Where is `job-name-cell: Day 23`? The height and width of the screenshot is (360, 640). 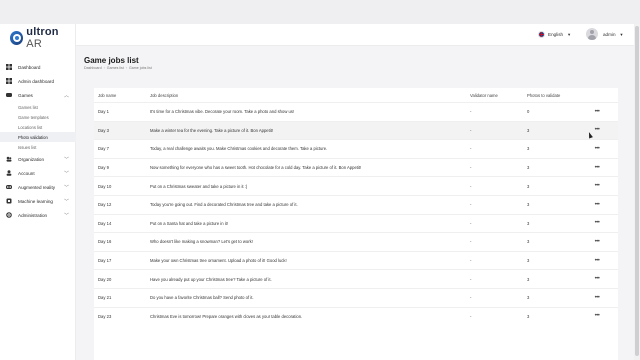 job-name-cell: Day 23 is located at coordinates (105, 316).